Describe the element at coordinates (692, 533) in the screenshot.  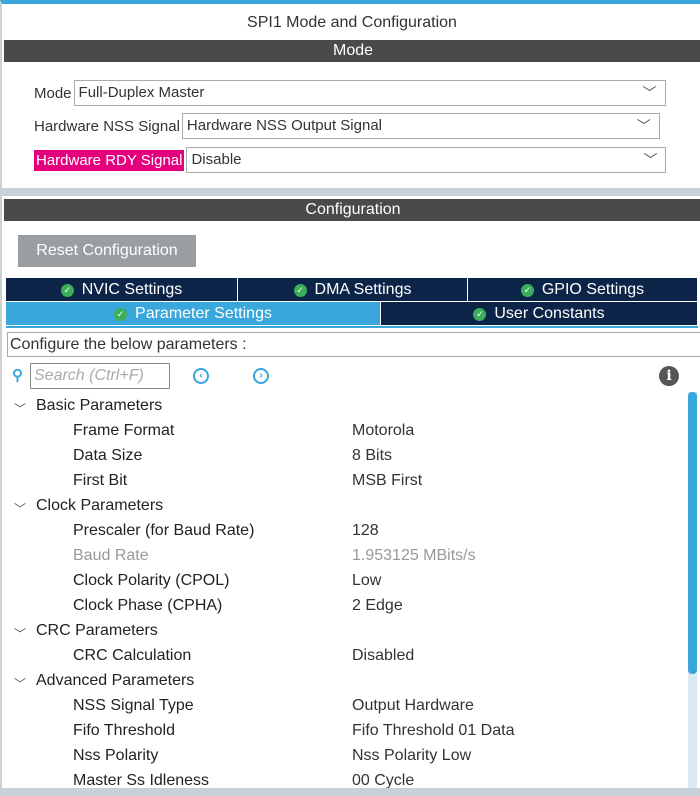
I see `scrollbar-thumb` at that location.